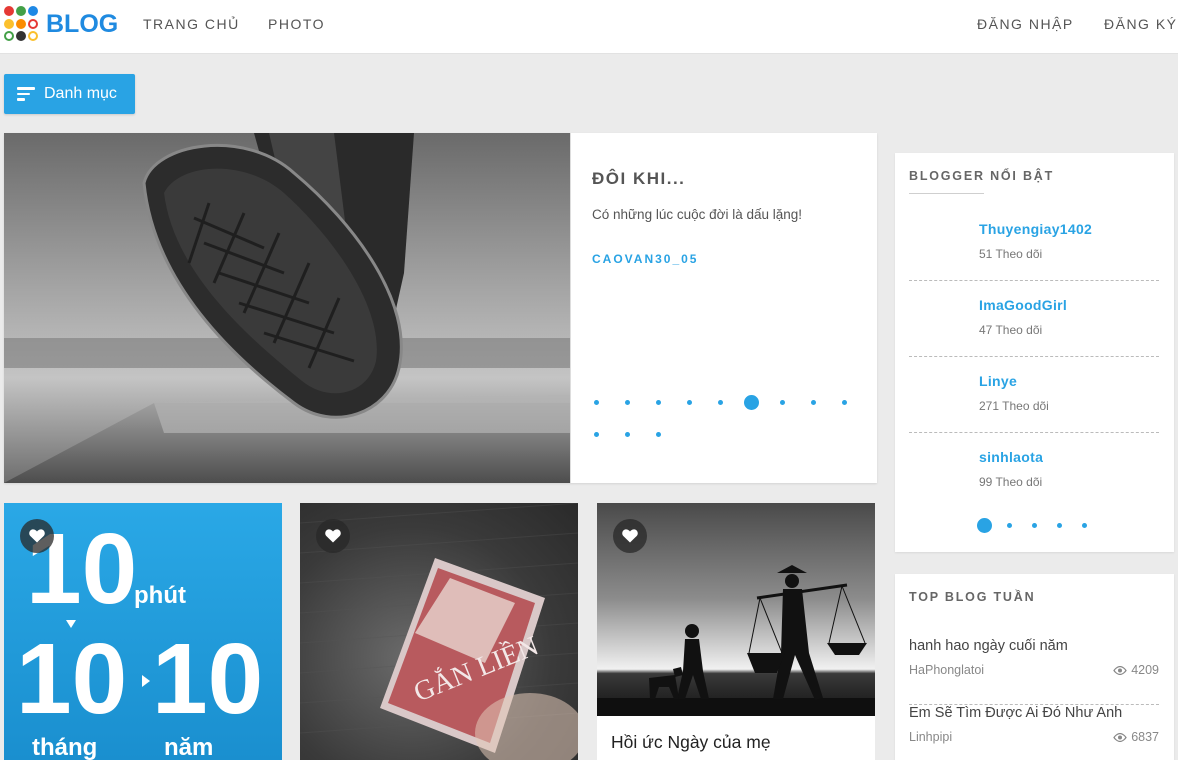 The height and width of the screenshot is (760, 1178). Describe the element at coordinates (982, 176) in the screenshot. I see `featured-bloggers-title: BLOGGER NỔI BẬT` at that location.